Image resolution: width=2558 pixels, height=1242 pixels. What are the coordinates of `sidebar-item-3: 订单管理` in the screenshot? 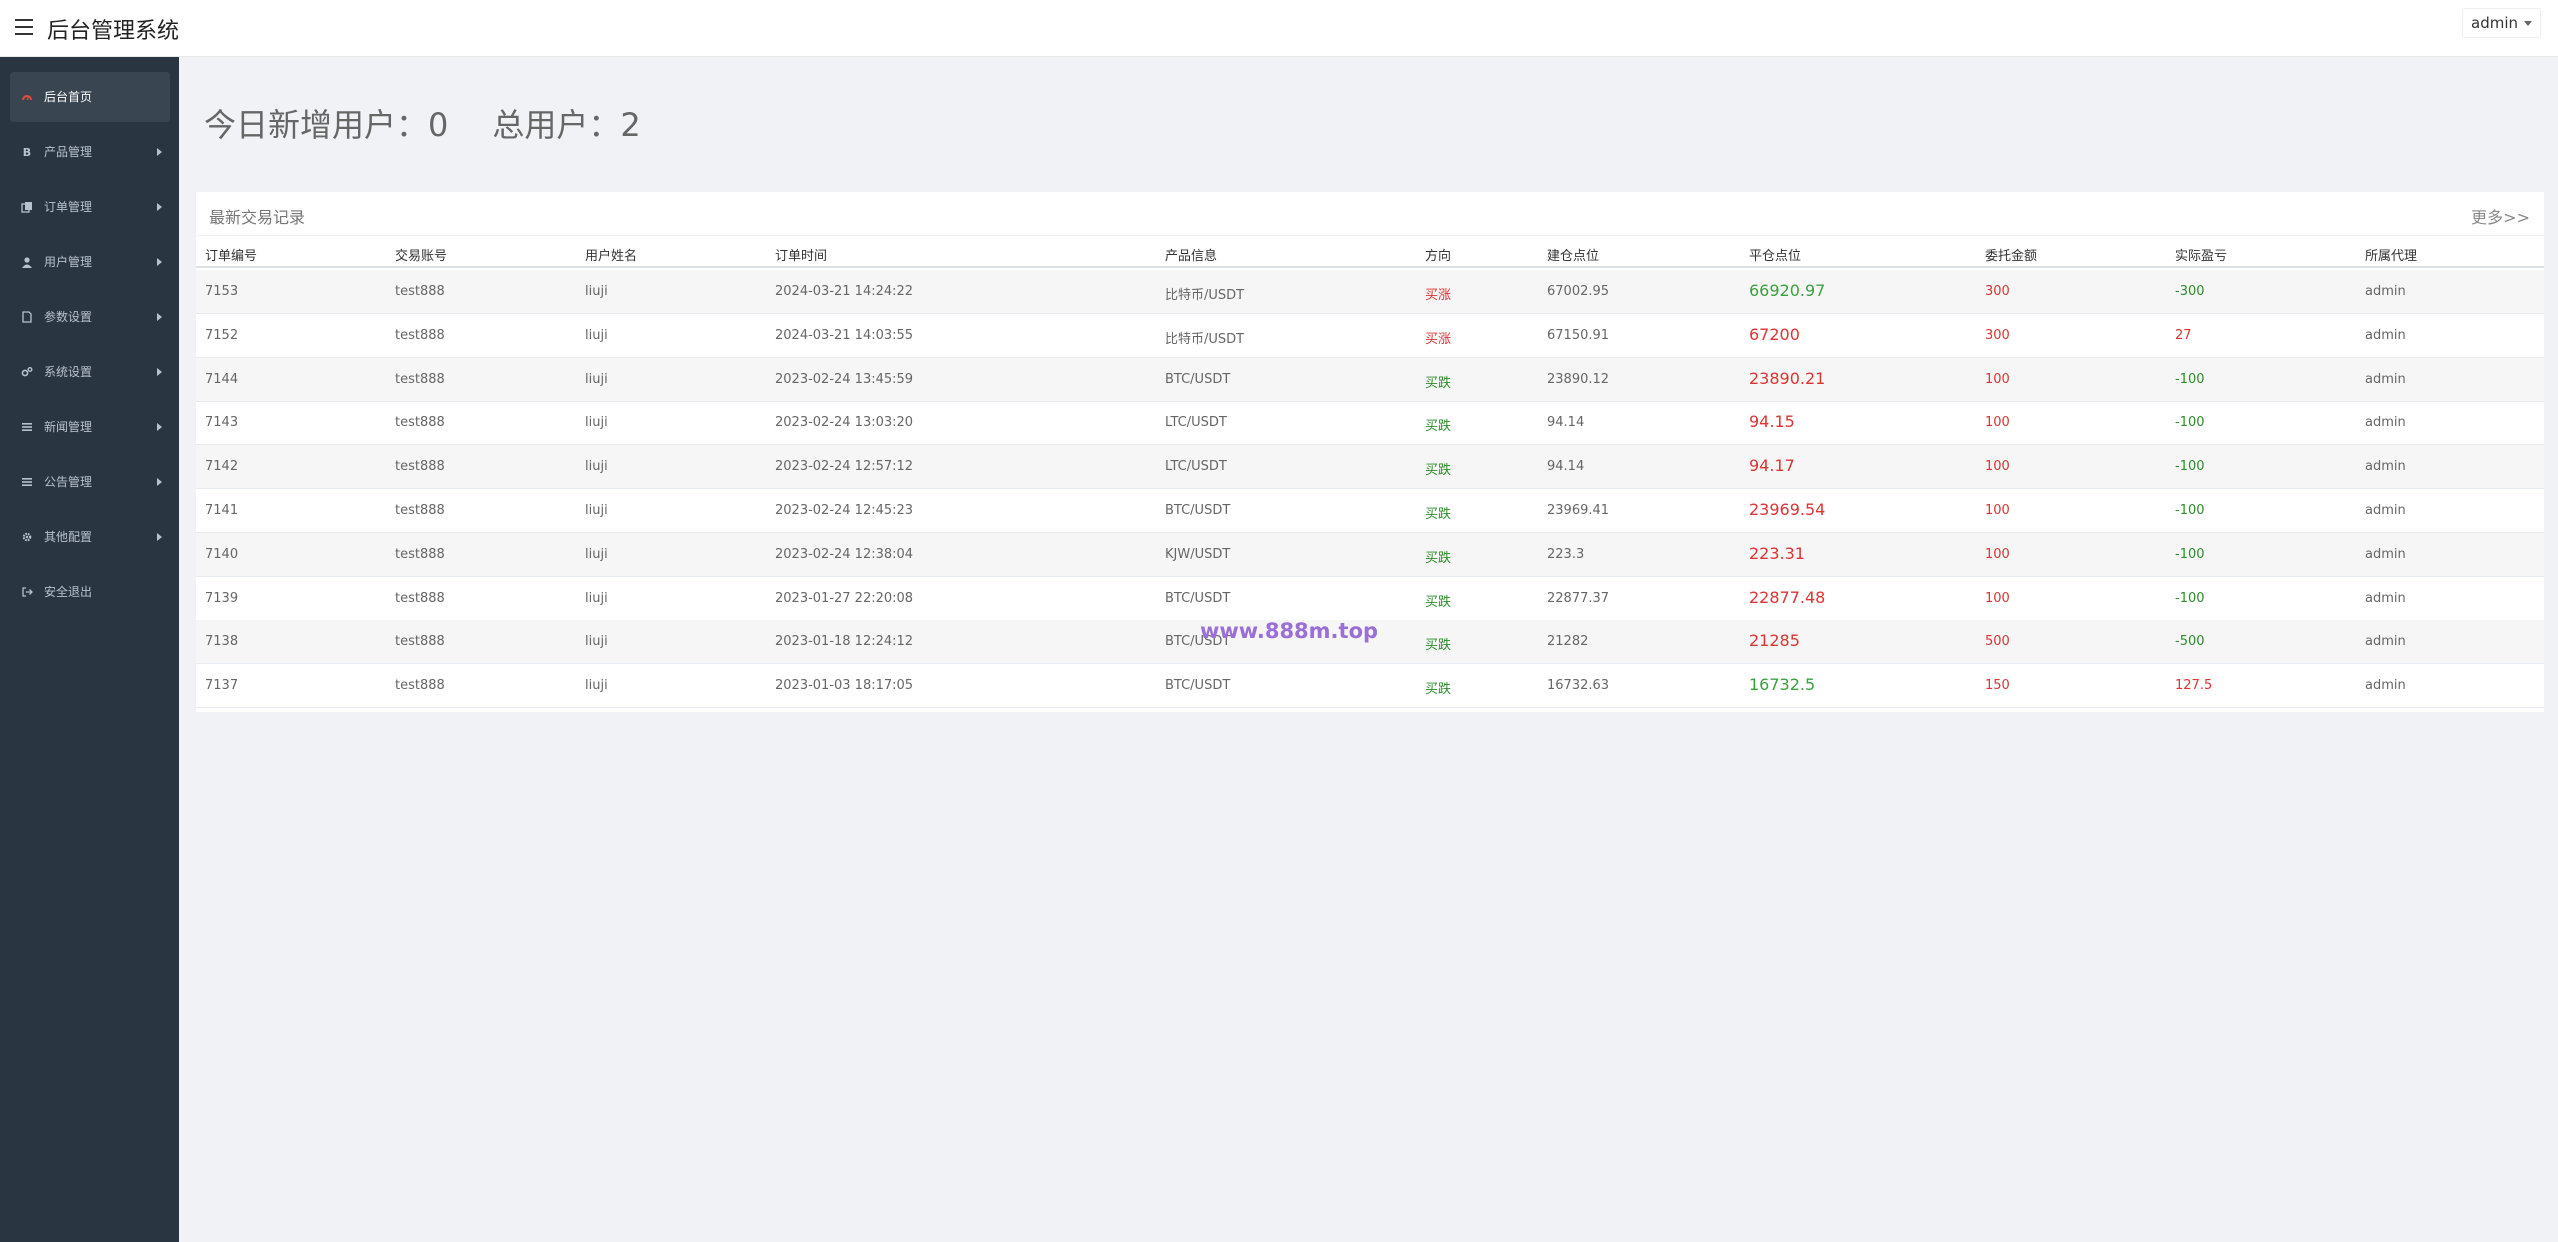 It's located at (90, 207).